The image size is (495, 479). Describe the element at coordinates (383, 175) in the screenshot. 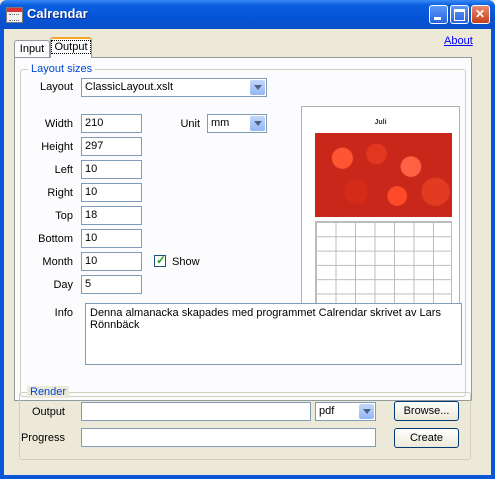

I see `preview-photo` at that location.